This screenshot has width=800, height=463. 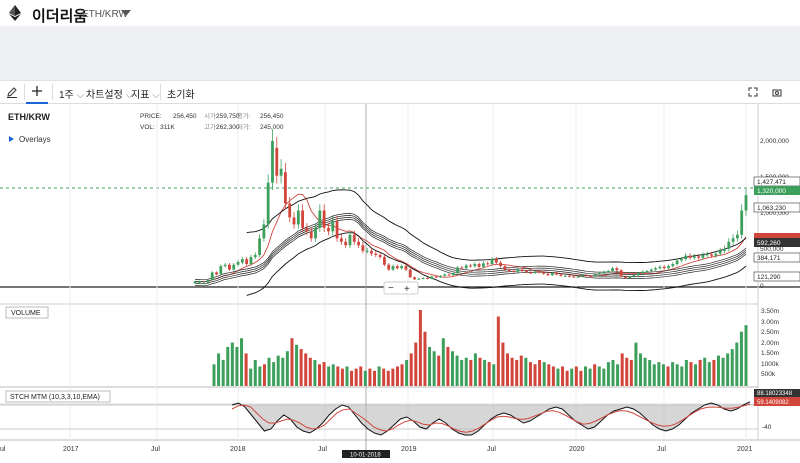 What do you see at coordinates (391, 288) in the screenshot?
I see `zoom-out-button: −` at bounding box center [391, 288].